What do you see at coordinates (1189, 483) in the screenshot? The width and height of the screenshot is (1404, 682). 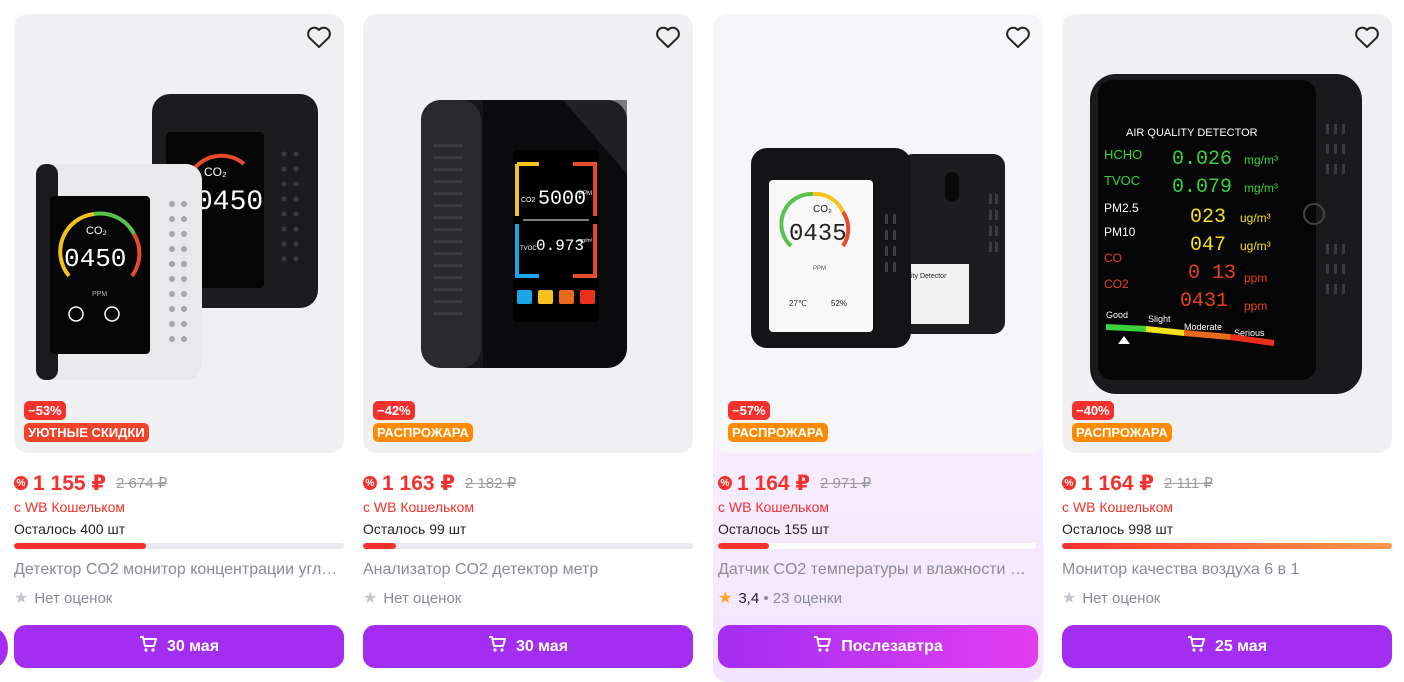 I see `old-price: 2 111 ₽` at bounding box center [1189, 483].